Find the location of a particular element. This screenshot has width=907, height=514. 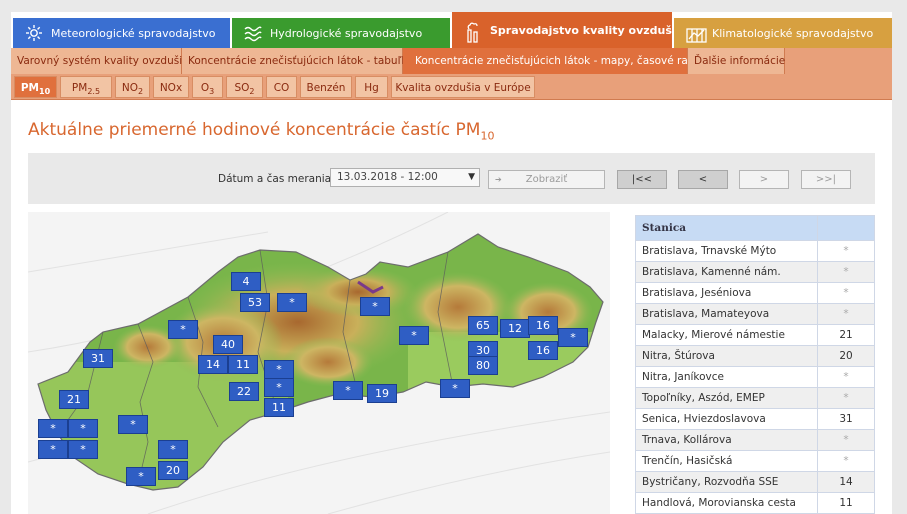

station-name: Bystričany, Rozvodňa SSE is located at coordinates (726, 482).